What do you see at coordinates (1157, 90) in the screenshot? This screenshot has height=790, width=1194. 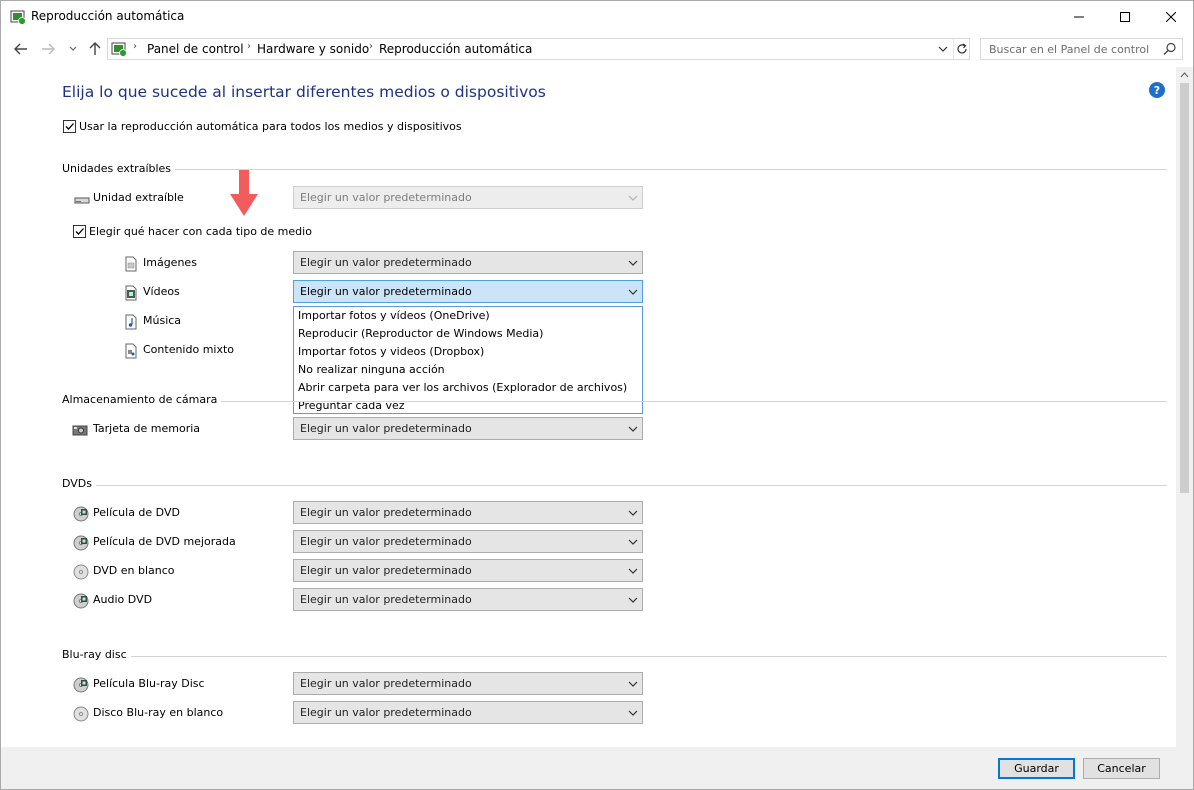 I see `help-icon: ?` at bounding box center [1157, 90].